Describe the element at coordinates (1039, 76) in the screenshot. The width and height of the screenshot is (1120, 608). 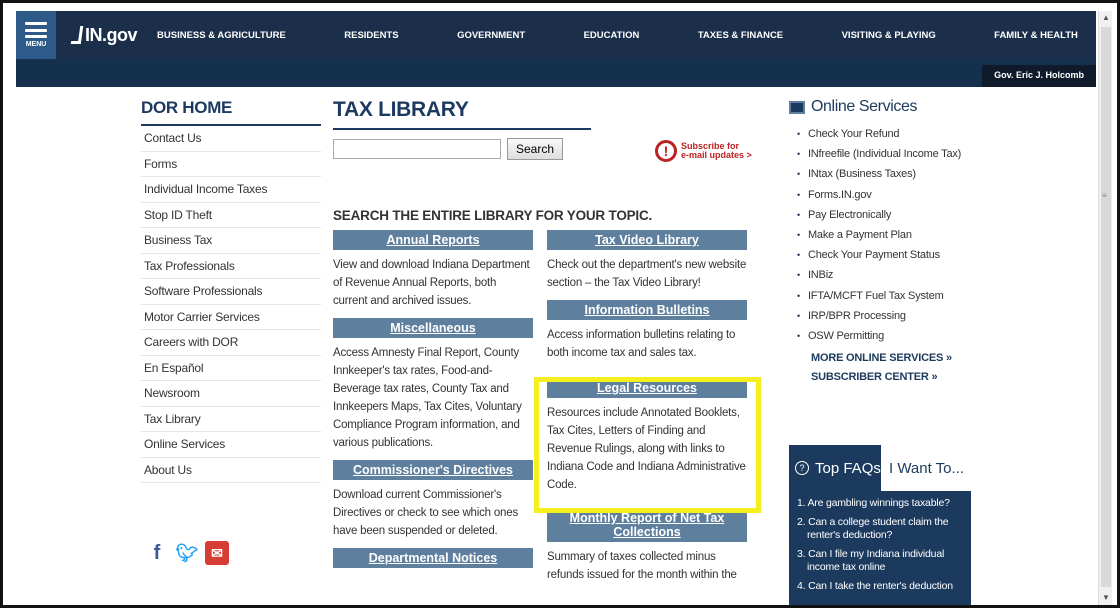
I see `governor-link: Gov. Eric J. Holcomb` at that location.